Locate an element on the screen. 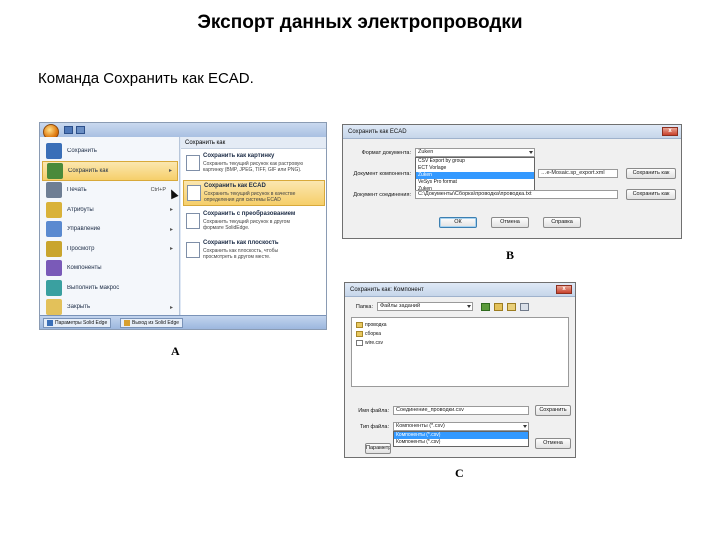  menu-item: Печать Ctrl+P is located at coordinates (110, 190).